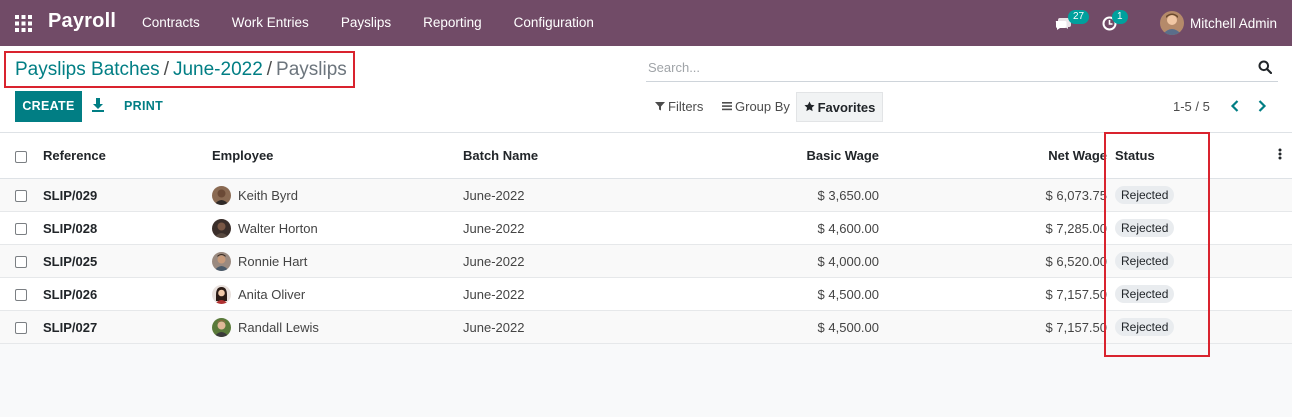  I want to click on list-icon, so click(727, 106).